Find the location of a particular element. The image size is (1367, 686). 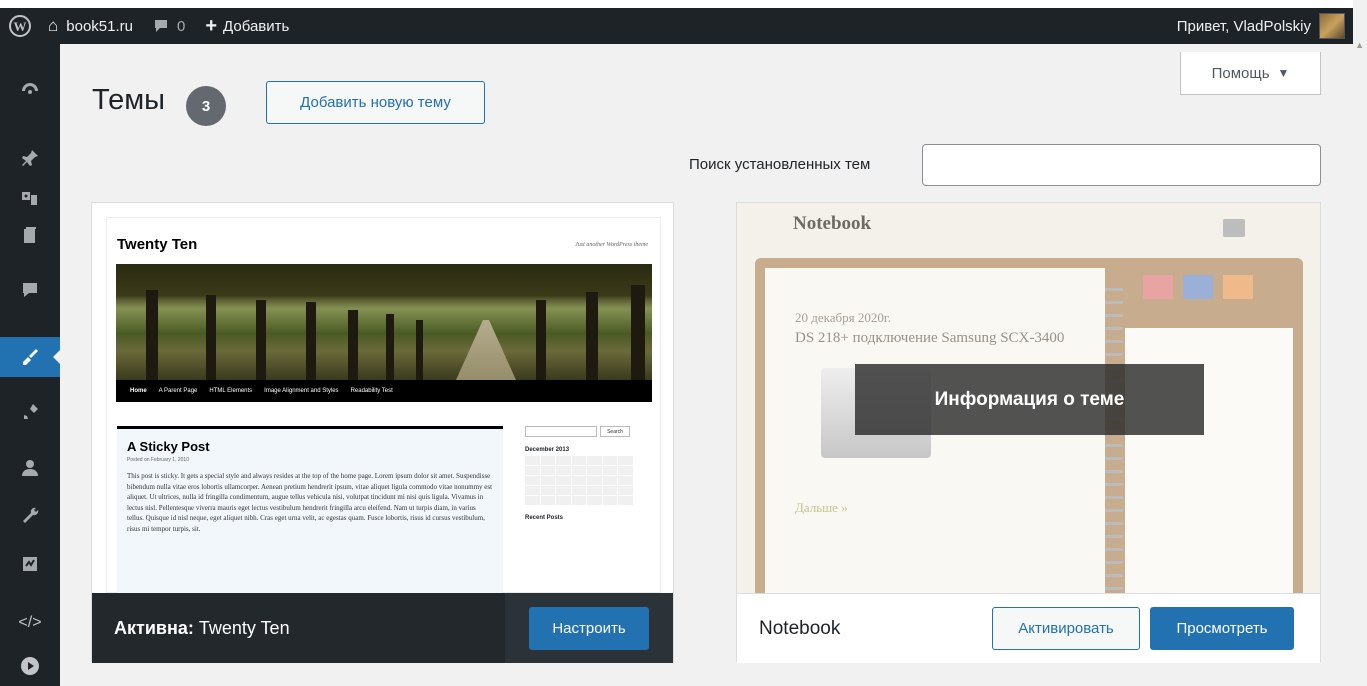

avatar is located at coordinates (1332, 26).